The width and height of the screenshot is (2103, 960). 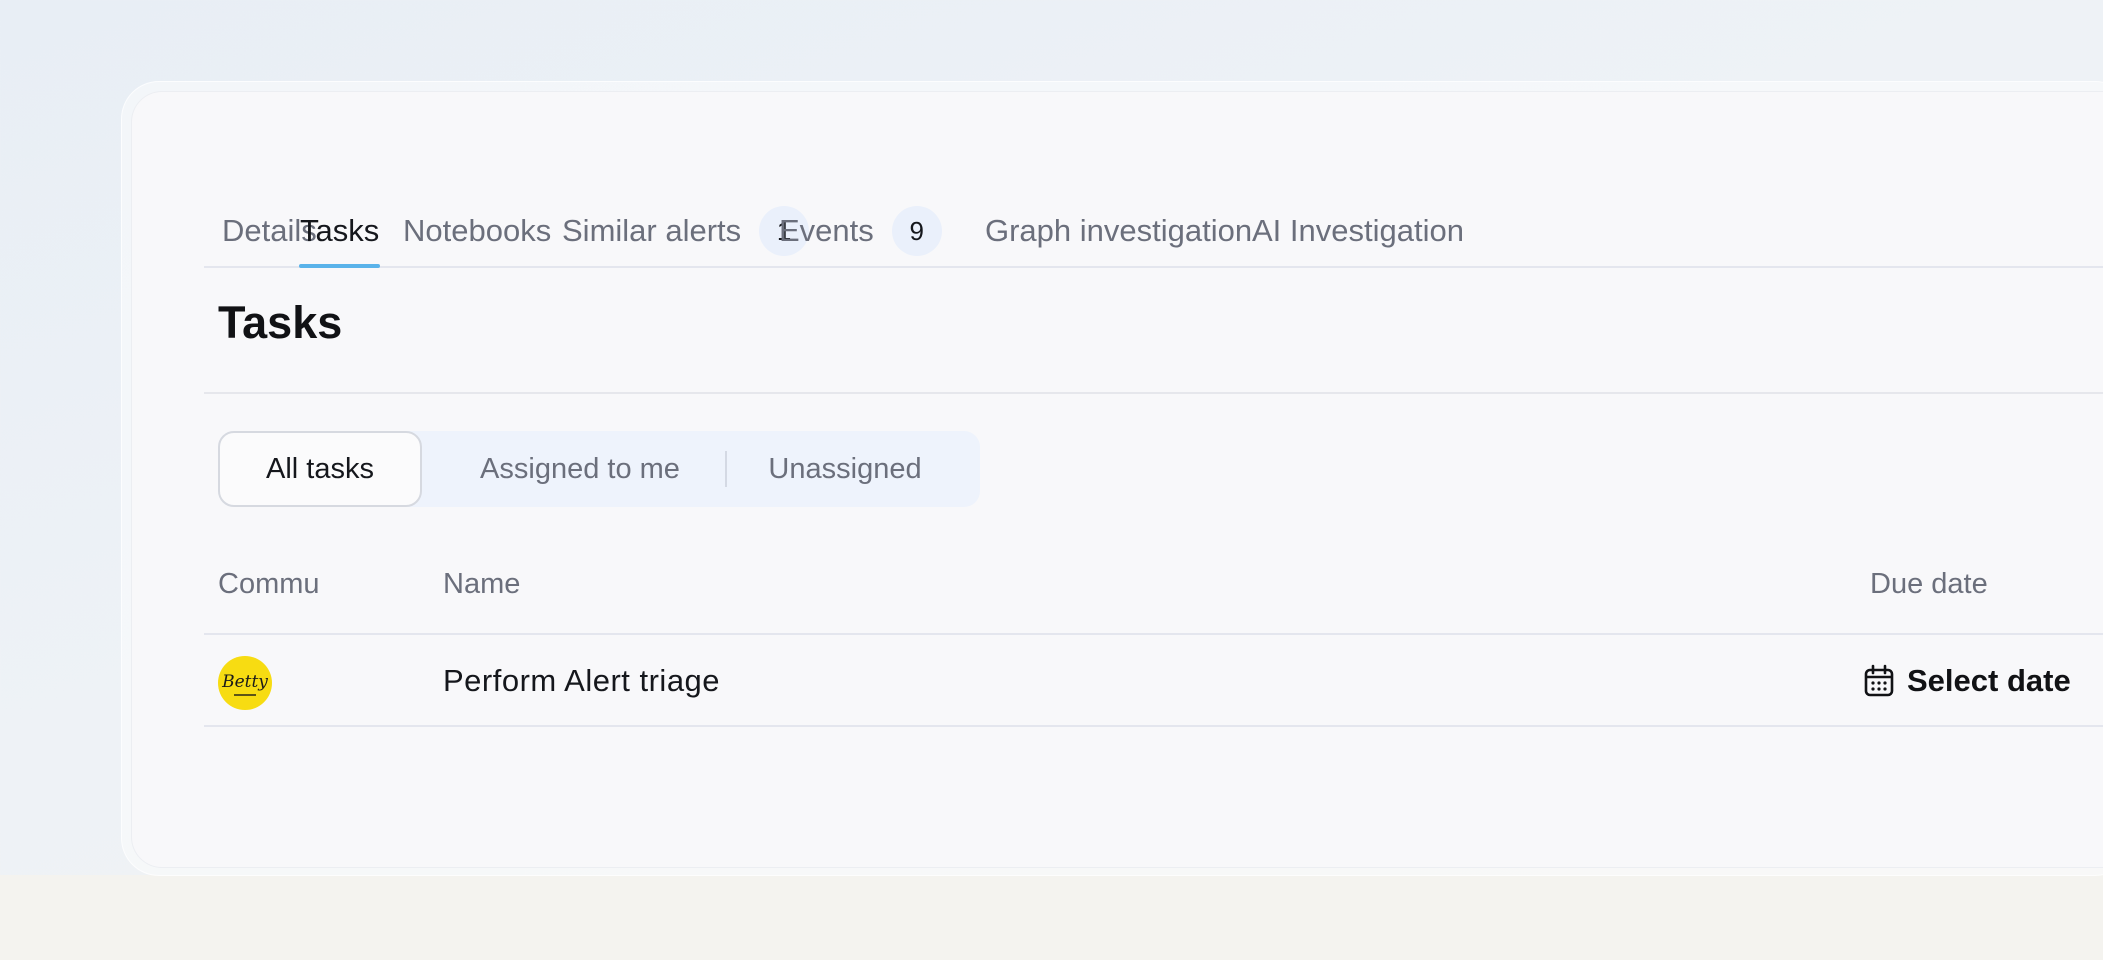 I want to click on select-date-label: Select date, so click(x=1989, y=680).